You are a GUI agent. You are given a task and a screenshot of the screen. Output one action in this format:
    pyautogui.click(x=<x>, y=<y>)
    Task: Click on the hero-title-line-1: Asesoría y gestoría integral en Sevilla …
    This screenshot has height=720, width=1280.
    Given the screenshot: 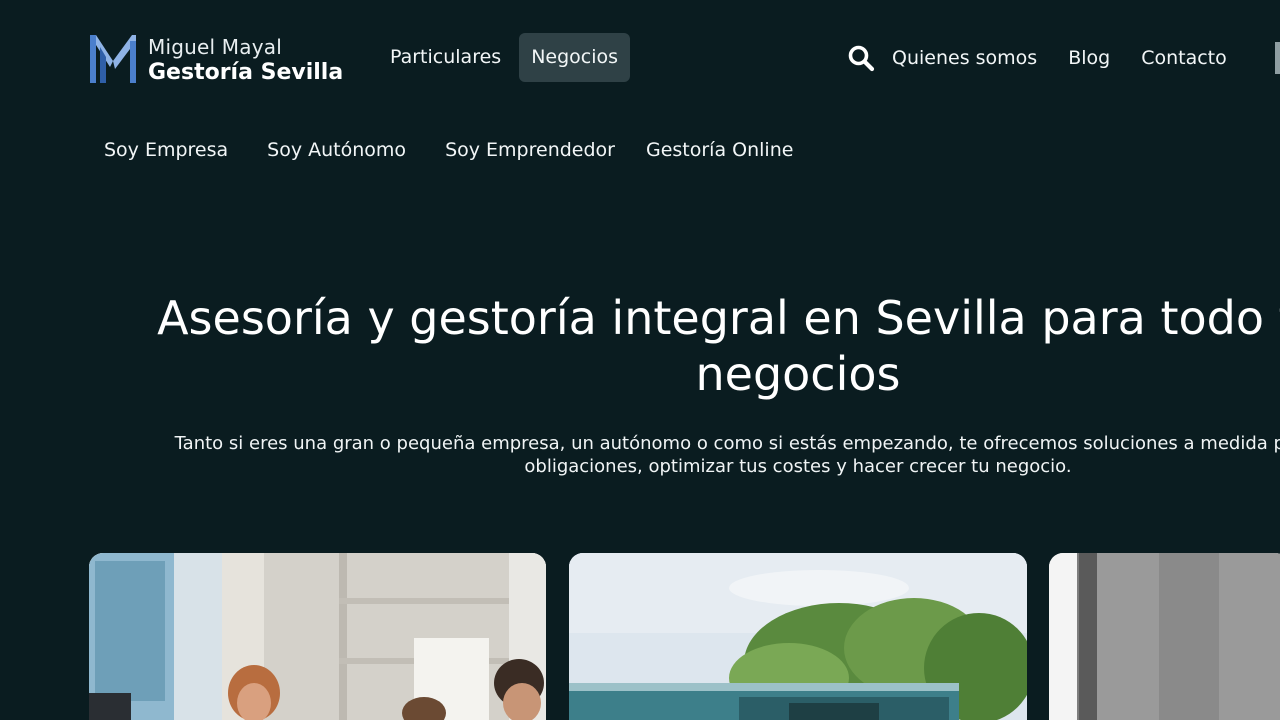 What is the action you would take?
    pyautogui.click(x=718, y=318)
    